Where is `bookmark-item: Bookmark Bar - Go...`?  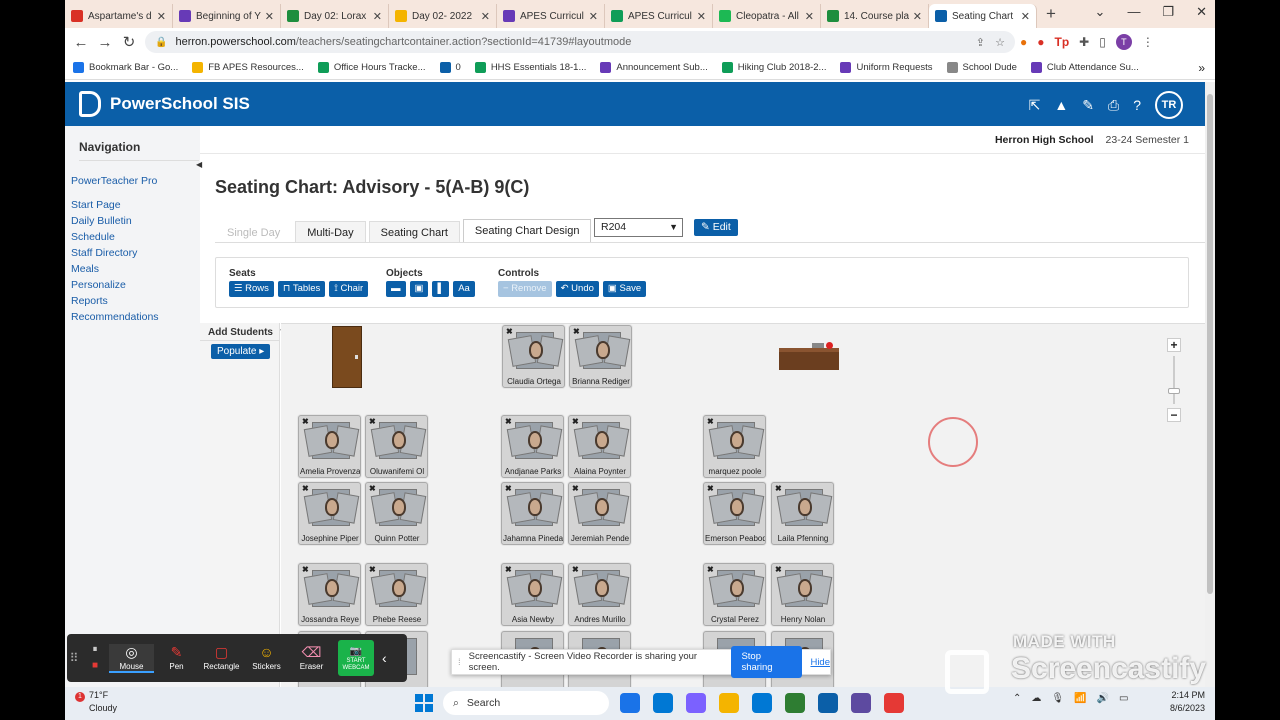 bookmark-item: Bookmark Bar - Go... is located at coordinates (125, 67).